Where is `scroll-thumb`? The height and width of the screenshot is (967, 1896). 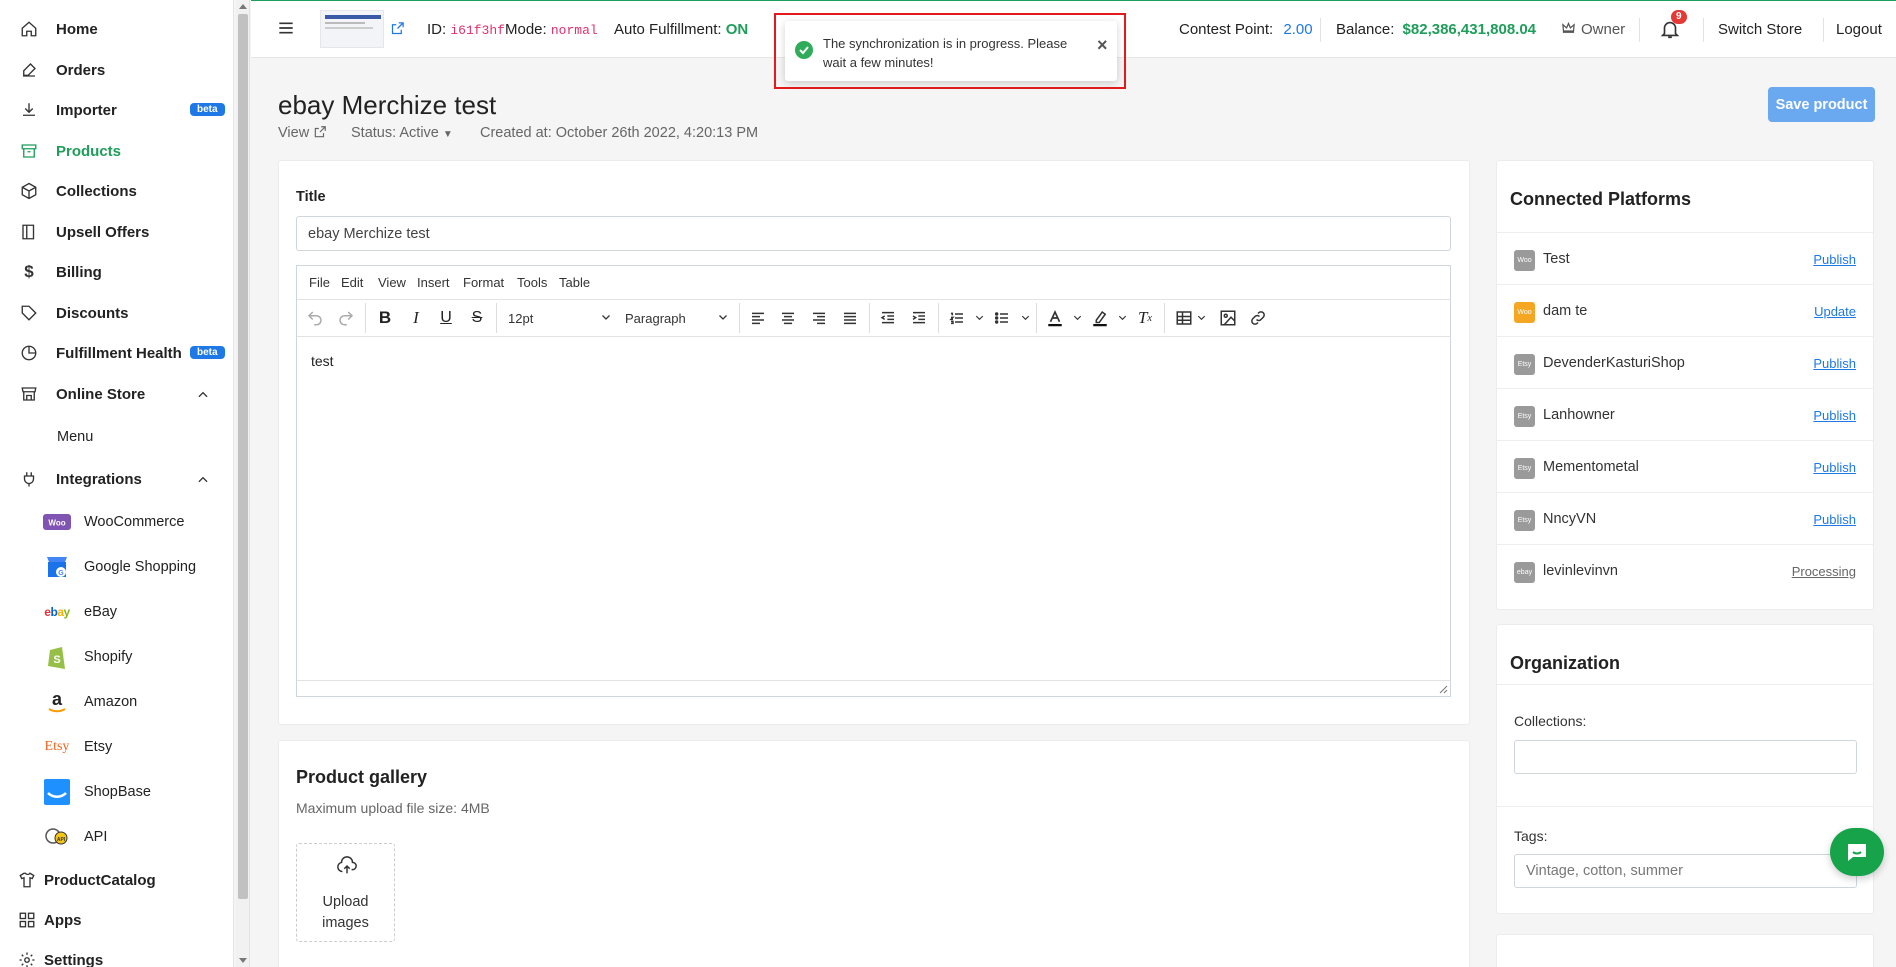
scroll-thumb is located at coordinates (243, 456).